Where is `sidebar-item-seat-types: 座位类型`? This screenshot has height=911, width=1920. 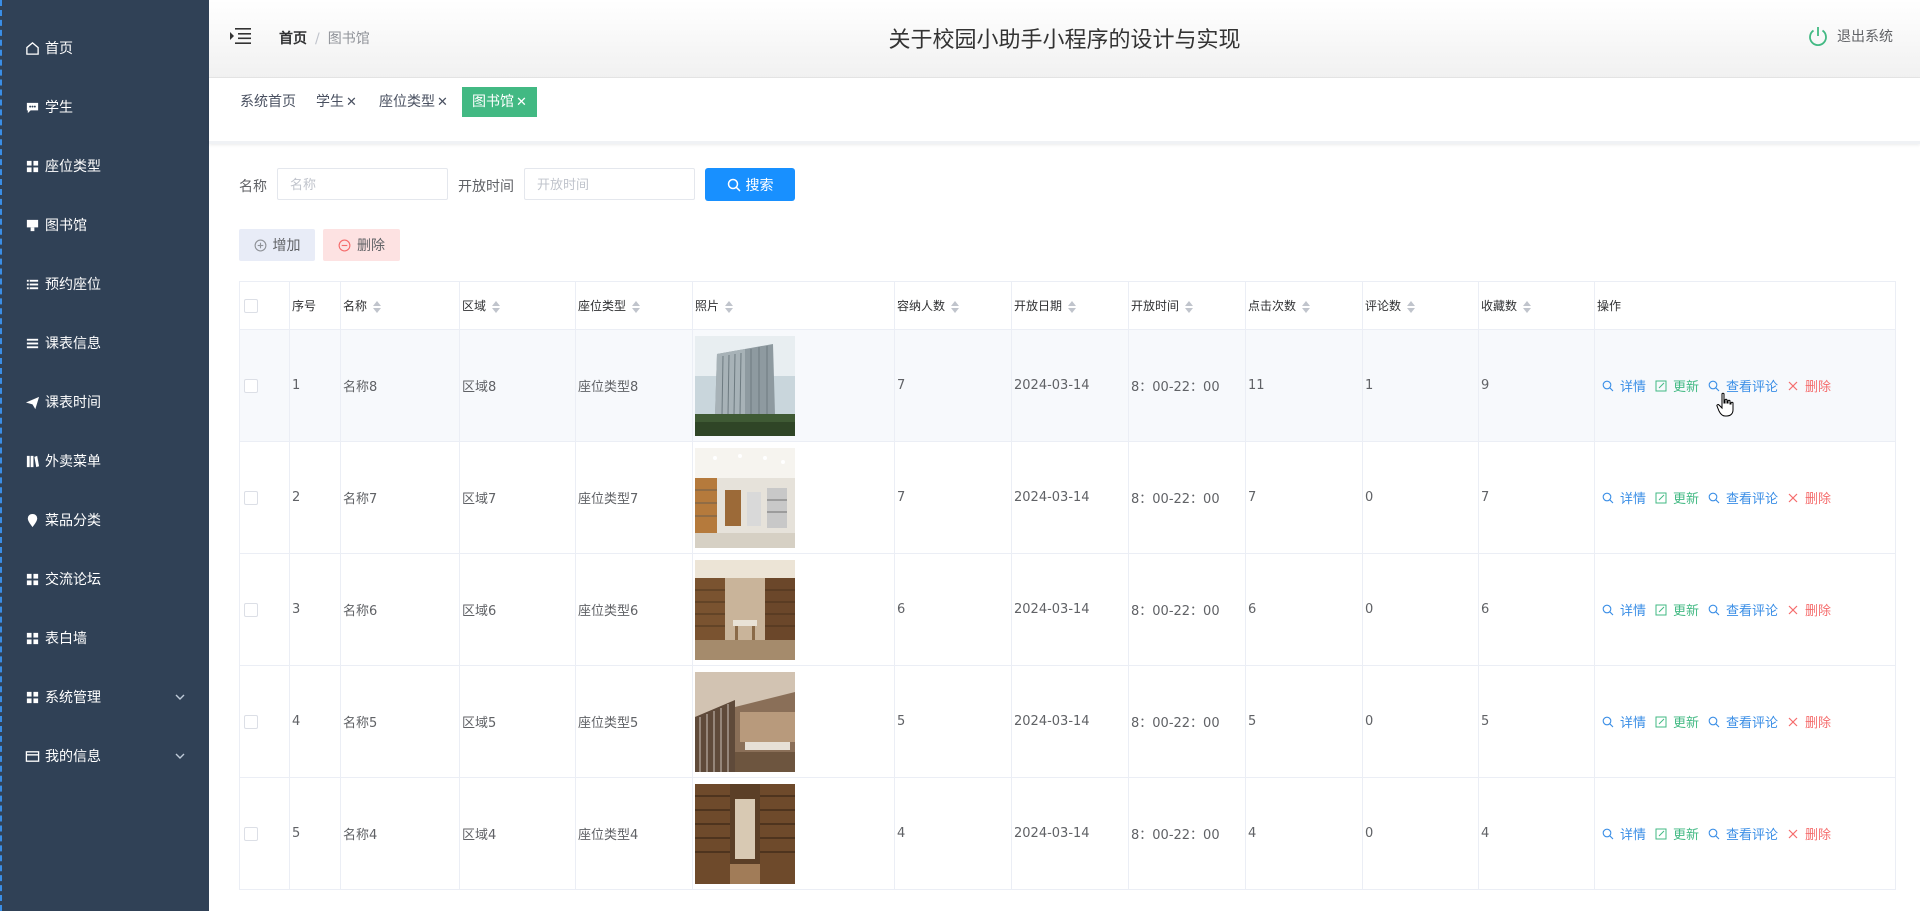 sidebar-item-seat-types: 座位类型 is located at coordinates (105, 166).